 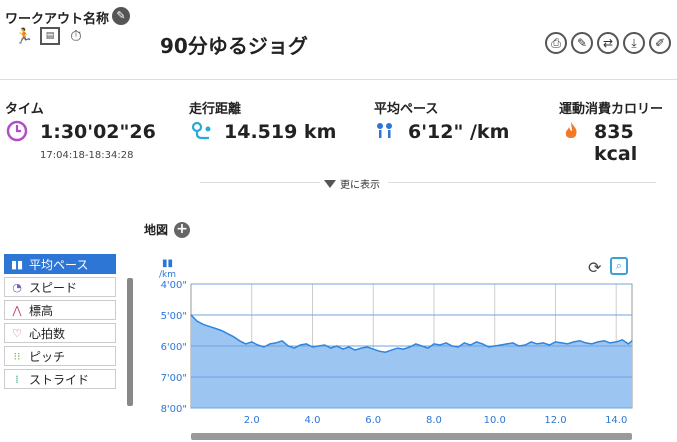 What do you see at coordinates (24, 36) in the screenshot?
I see `running-icon: 🏃` at bounding box center [24, 36].